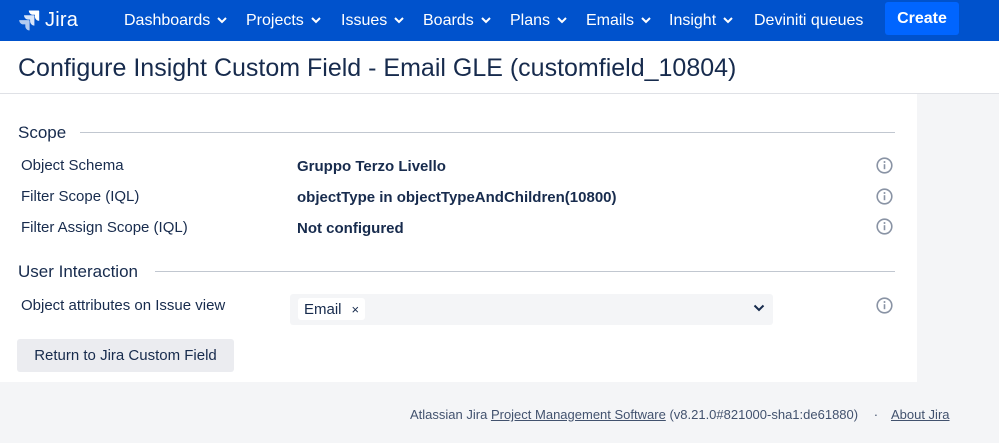  Describe the element at coordinates (104, 227) in the screenshot. I see `filter-assign-scope-label: Filter Assign Scope (IQL)` at that location.